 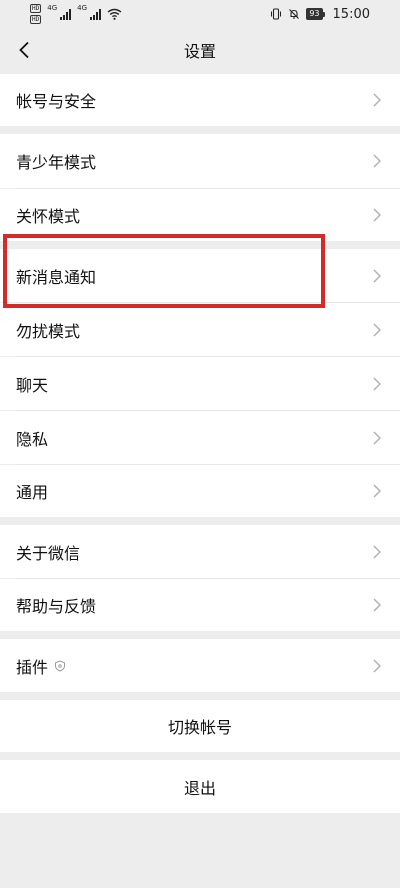 What do you see at coordinates (96, 14) in the screenshot?
I see `signal-2-icon` at bounding box center [96, 14].